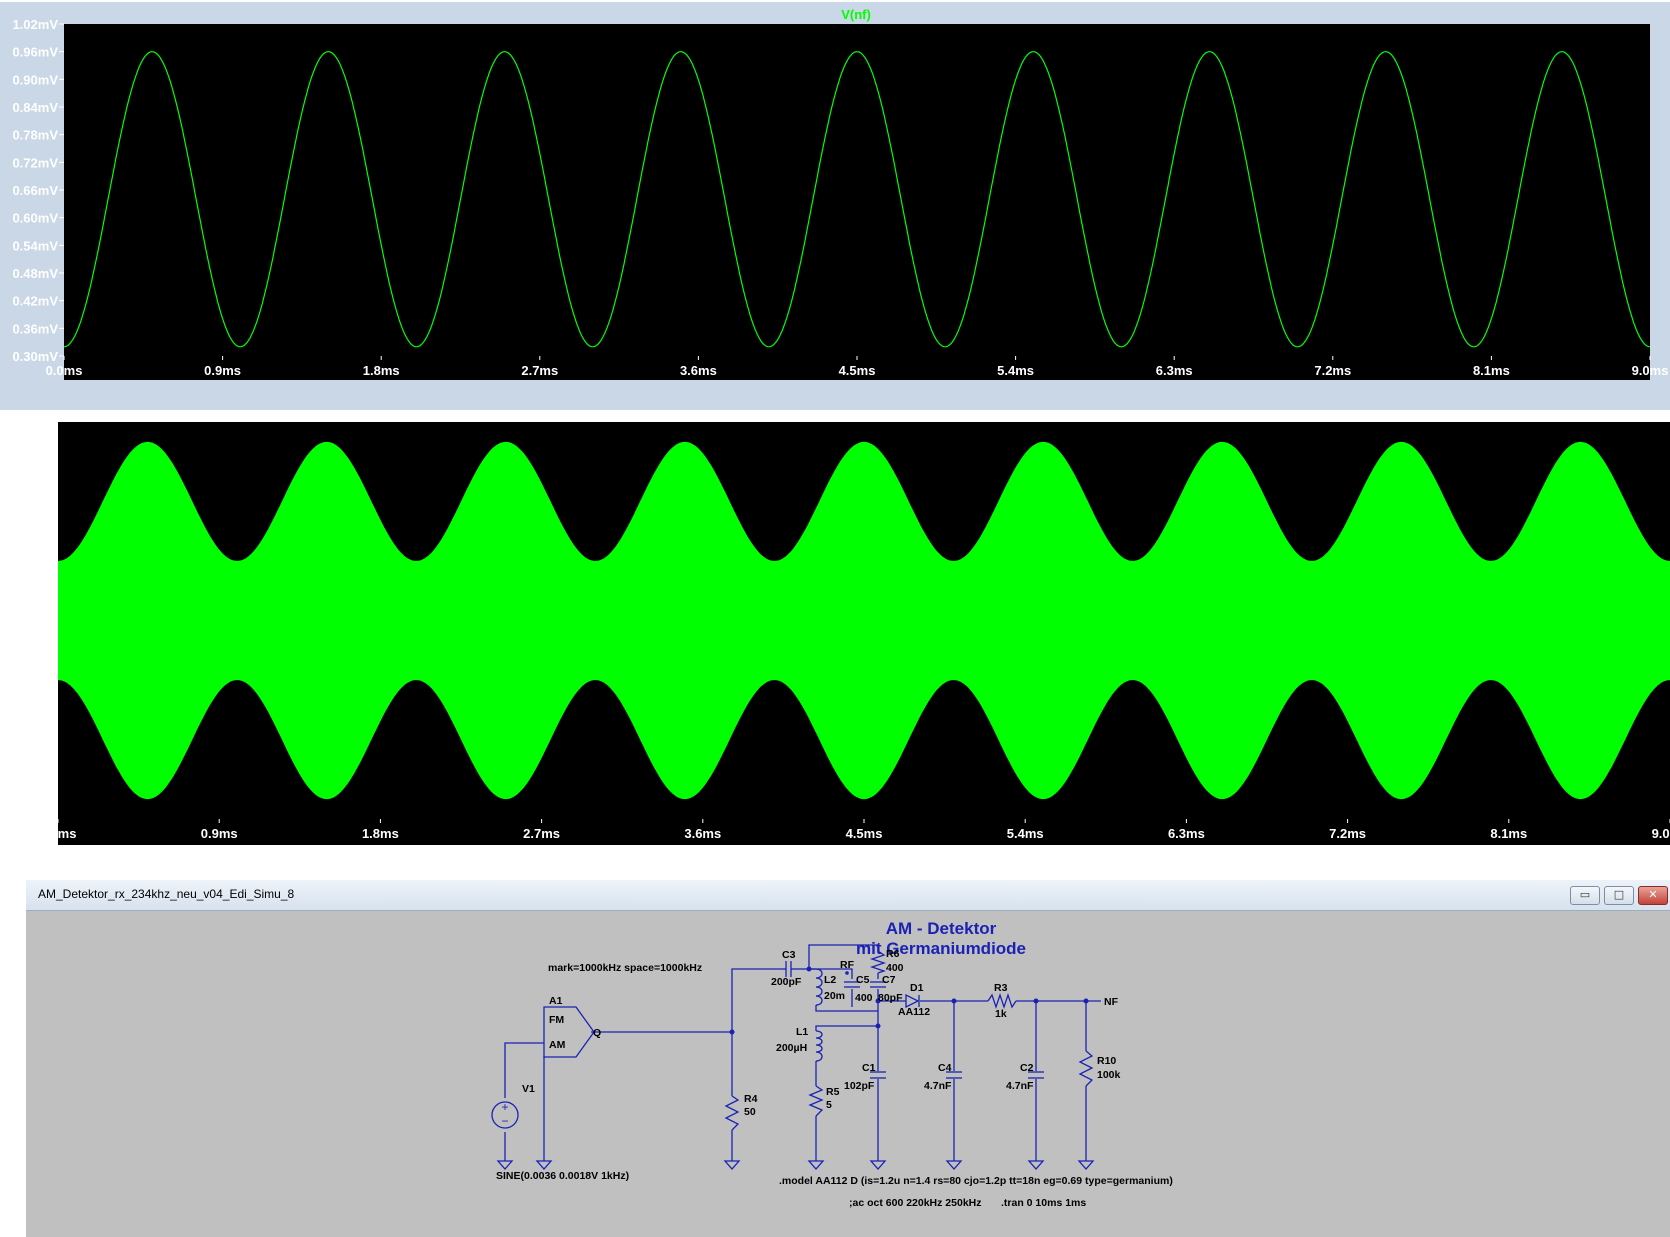 This screenshot has height=1237, width=1670. I want to click on diode-d1: D1 AA112, so click(914, 1000).